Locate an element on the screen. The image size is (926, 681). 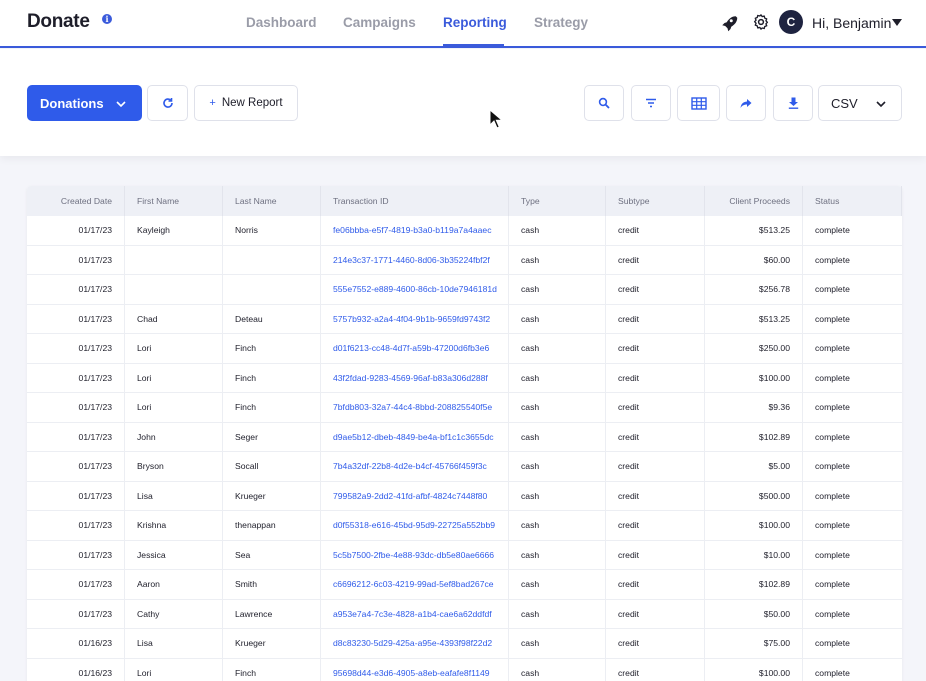
column-header: Last Name is located at coordinates (272, 201).